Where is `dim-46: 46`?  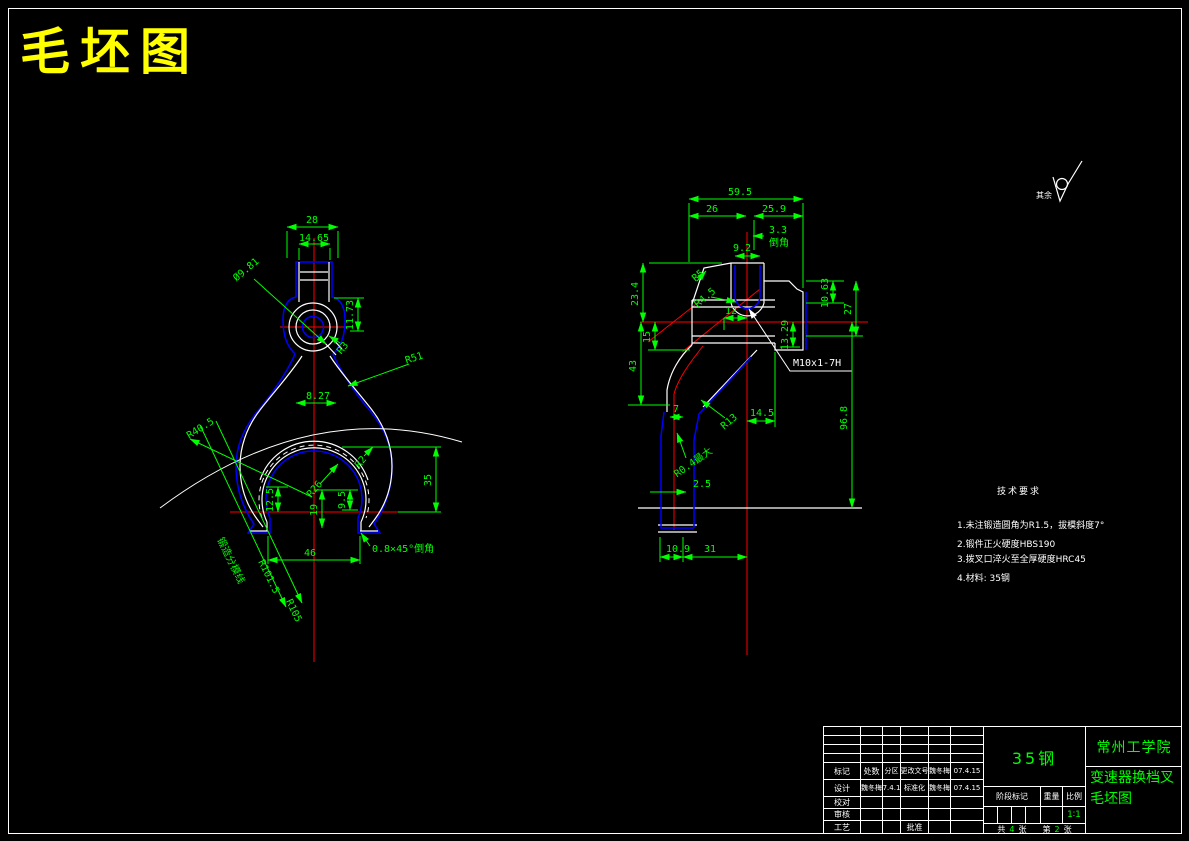
dim-46: 46 is located at coordinates (310, 553).